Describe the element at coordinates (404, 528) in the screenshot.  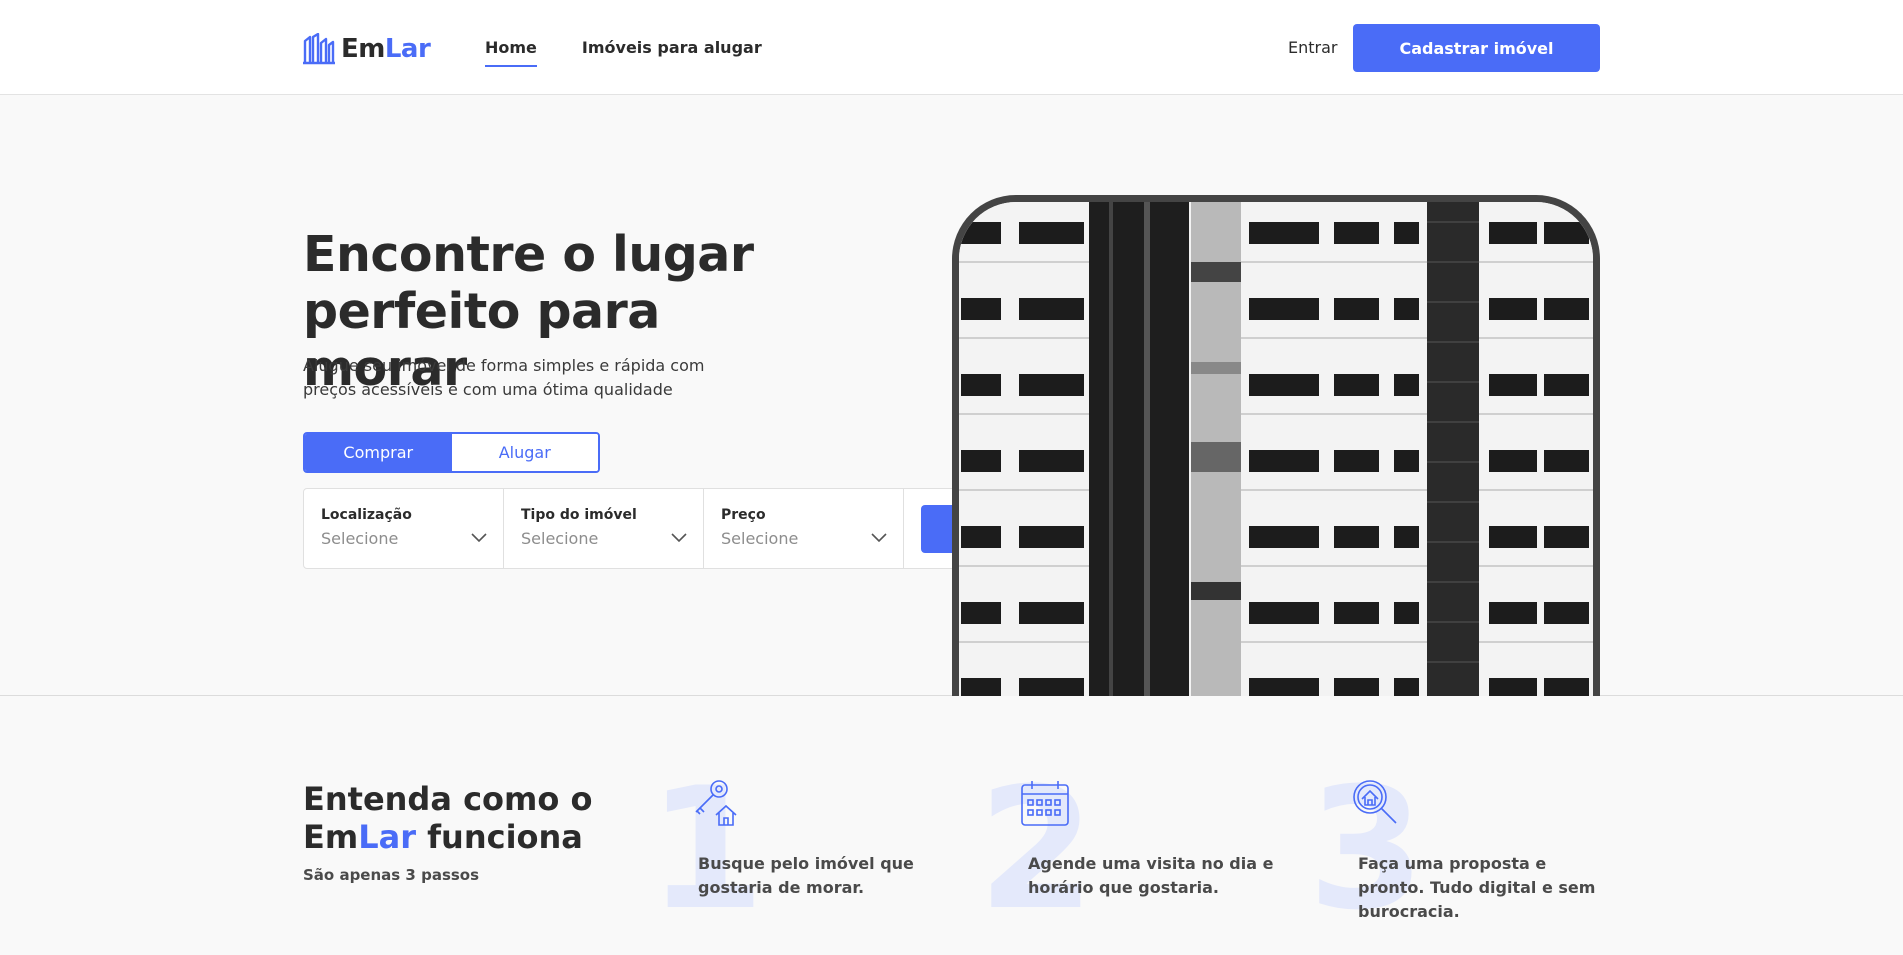
I see `location-select: Localização Selecione` at that location.